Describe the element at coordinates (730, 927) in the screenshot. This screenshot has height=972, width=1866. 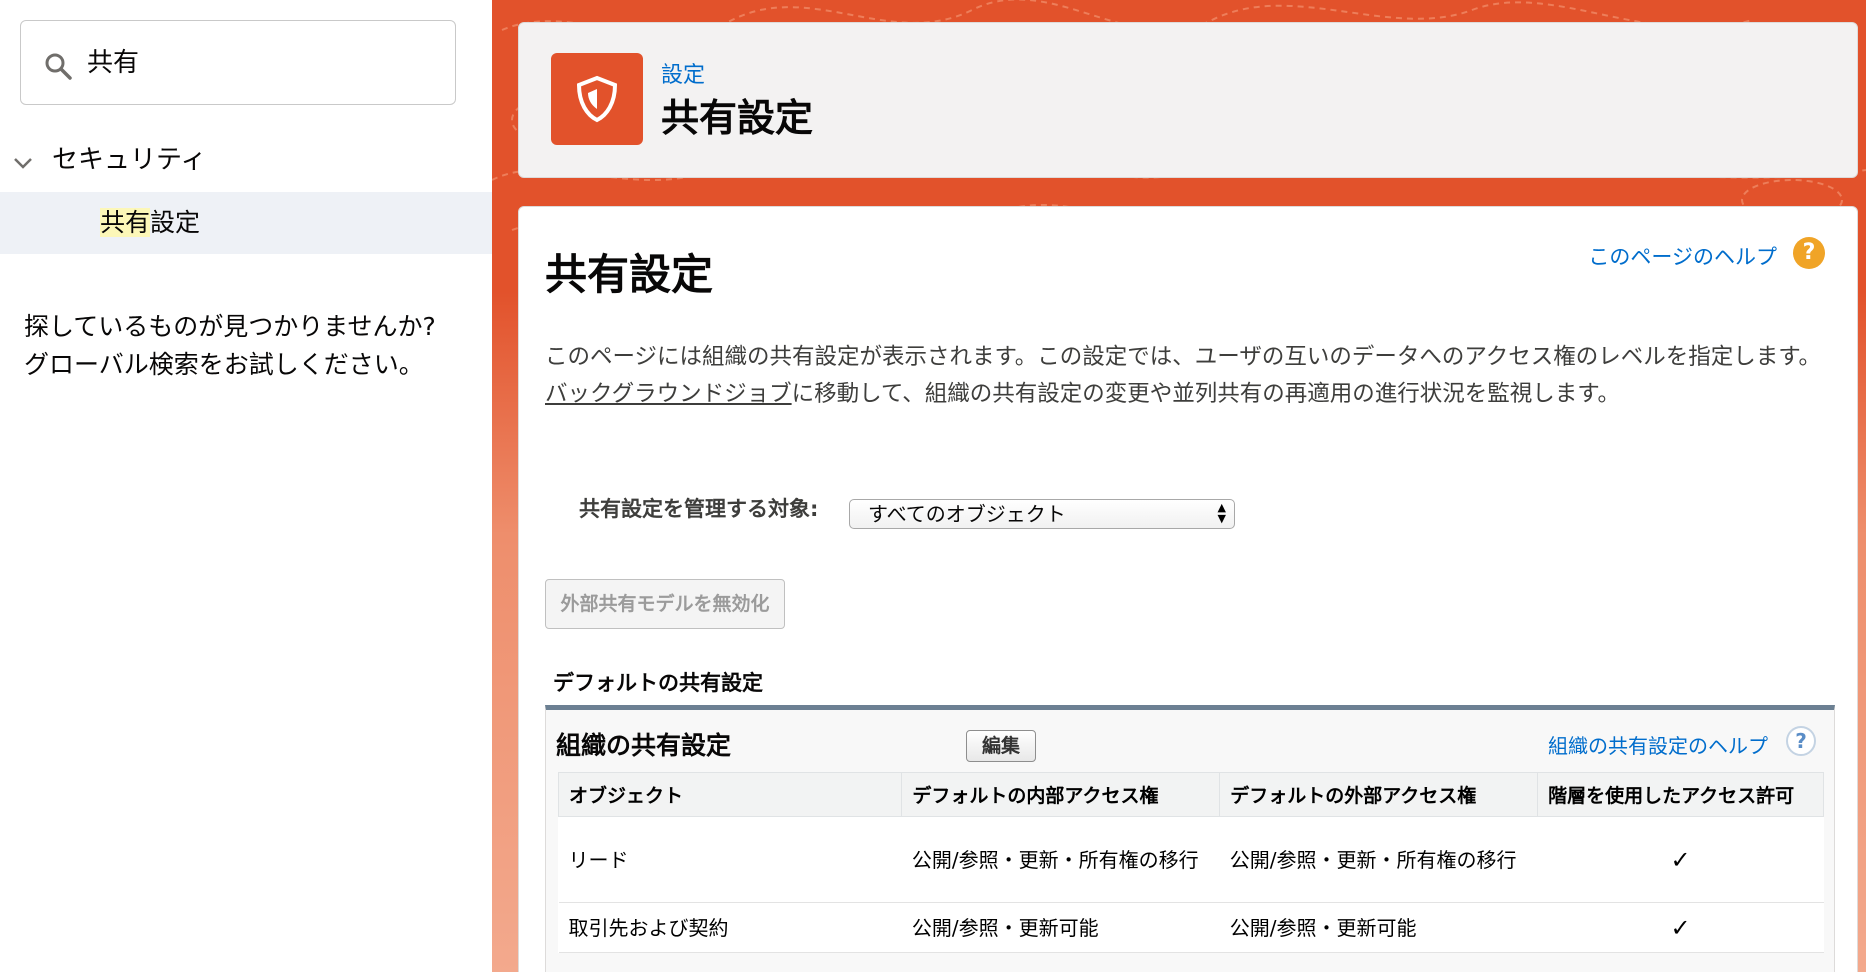
I see `cell-object: 取引先および契約` at that location.